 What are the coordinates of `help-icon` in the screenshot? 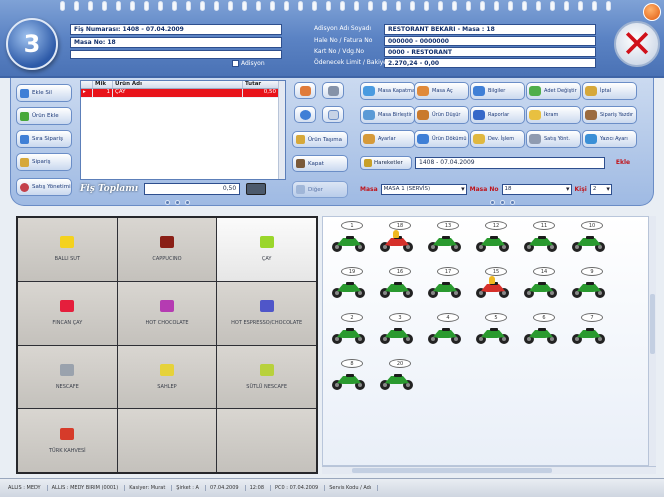 It's located at (652, 12).